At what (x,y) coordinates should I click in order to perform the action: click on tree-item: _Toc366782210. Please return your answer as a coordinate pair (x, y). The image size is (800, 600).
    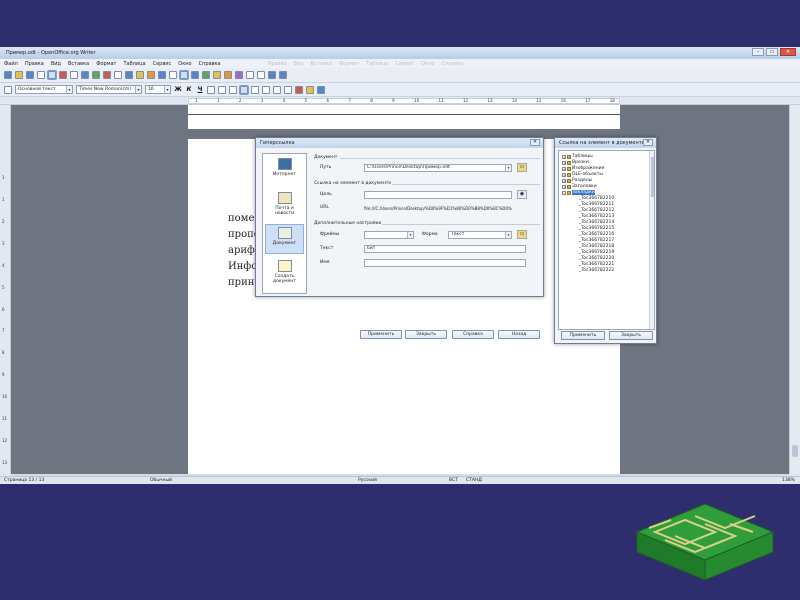
    Looking at the image, I should click on (596, 198).